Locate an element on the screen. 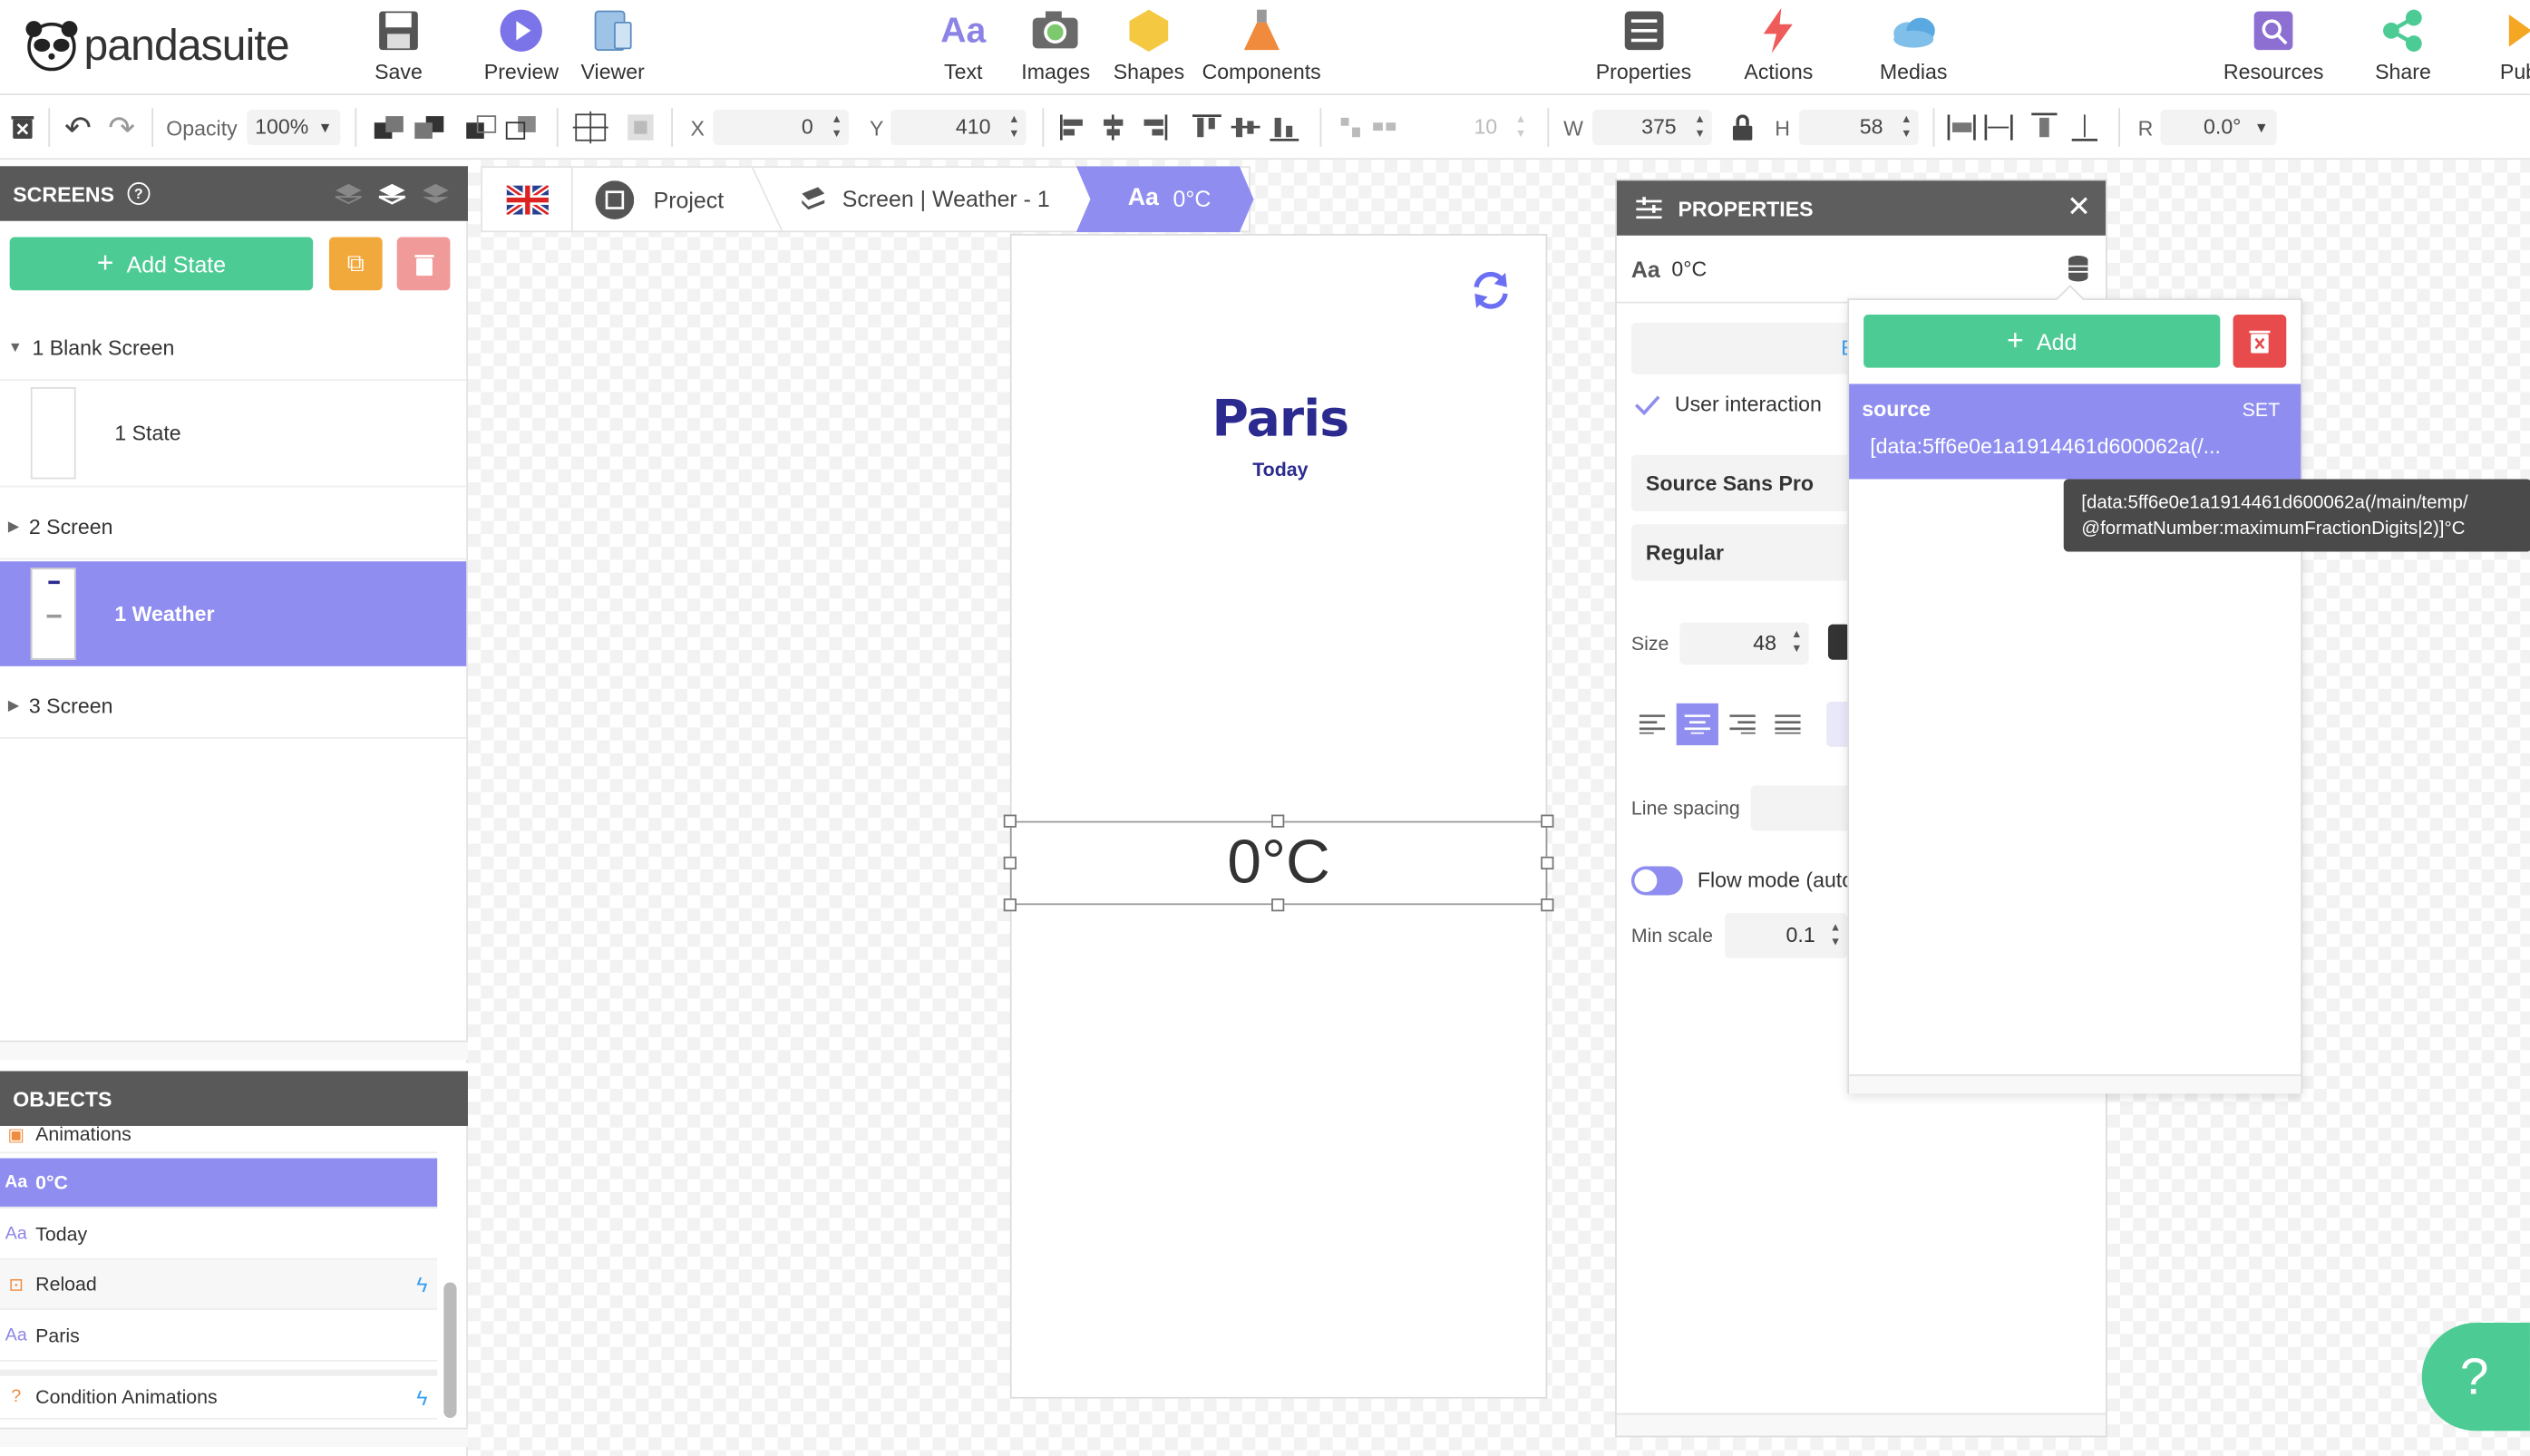  bring-forward-icon is located at coordinates (430, 128).